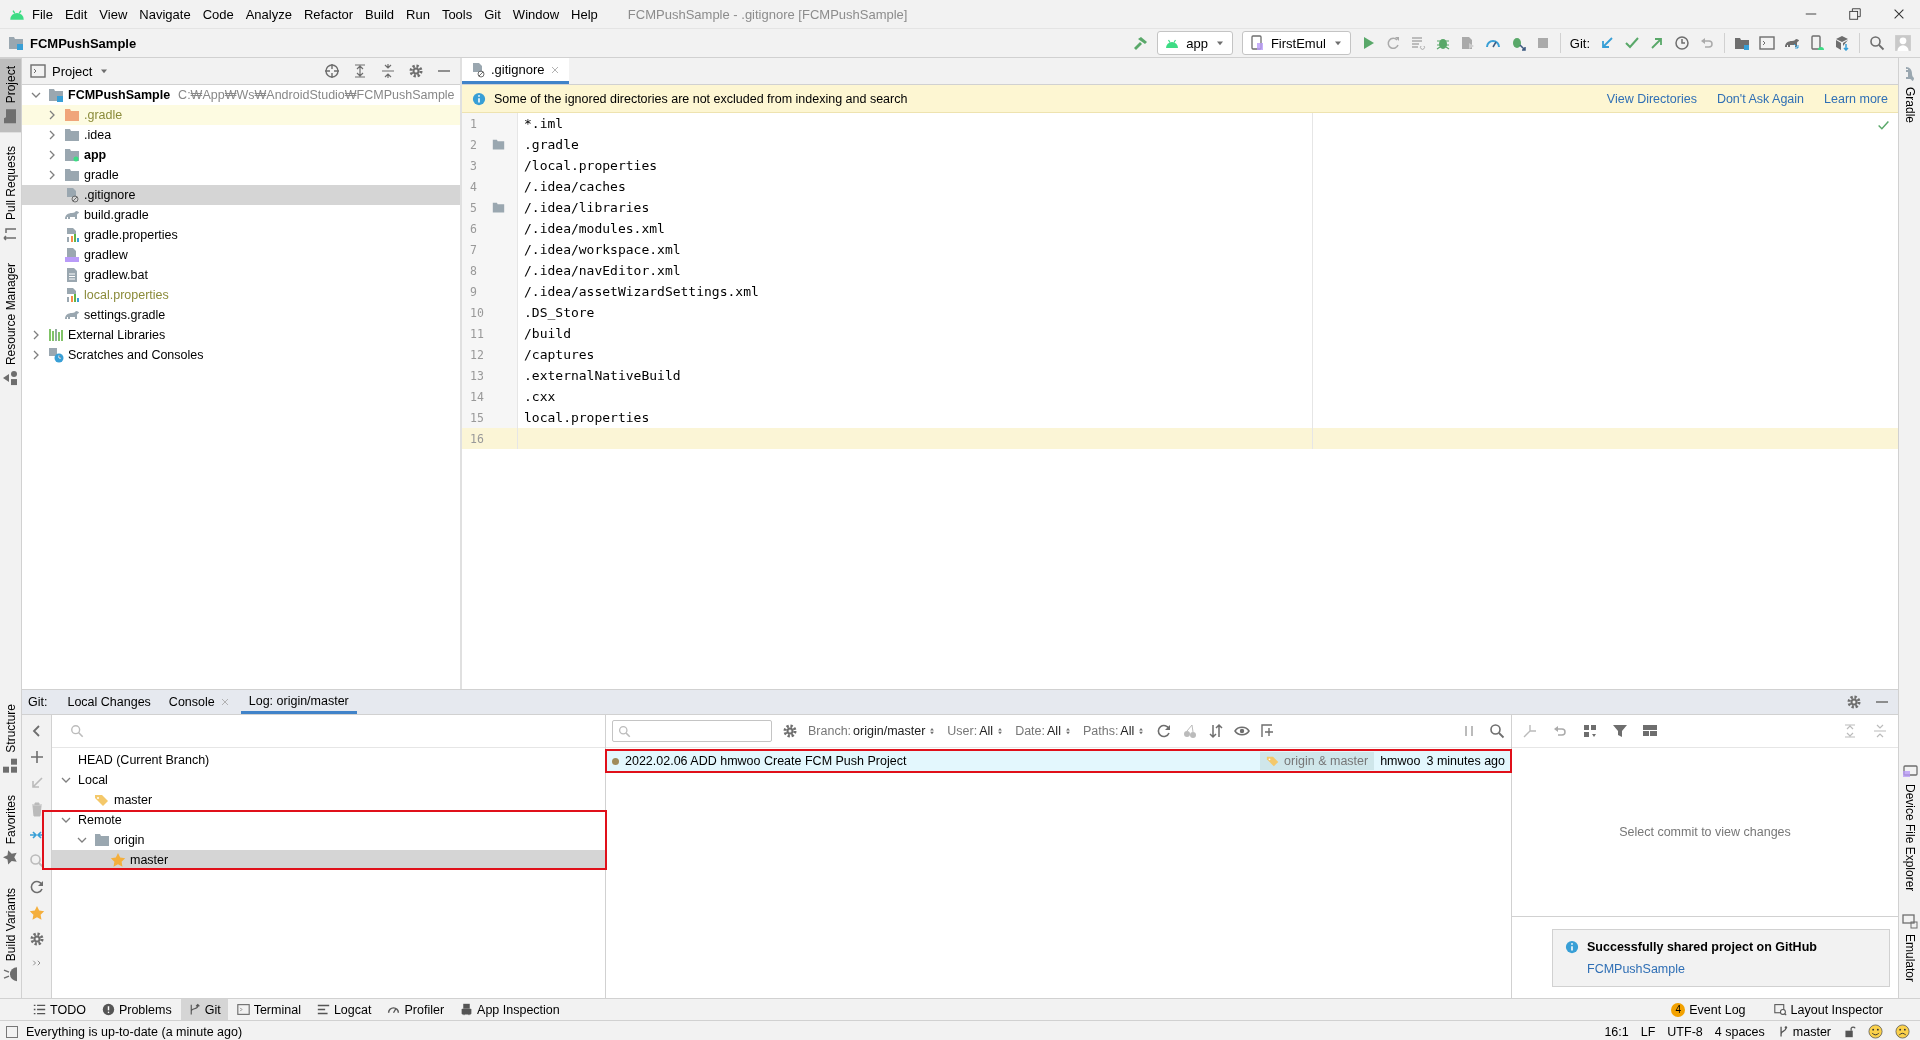  I want to click on tool-window-button: Emulator, so click(1909, 947).